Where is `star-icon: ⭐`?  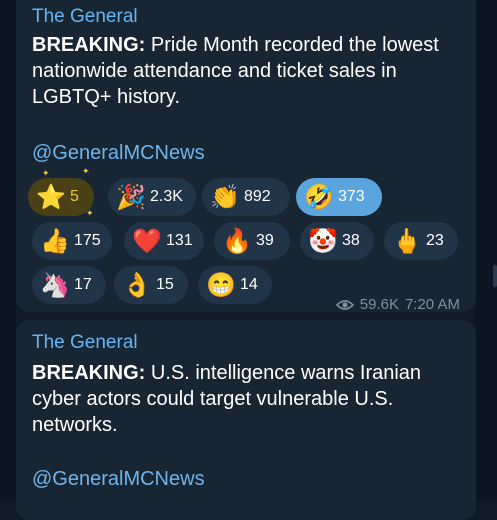 star-icon: ⭐ is located at coordinates (51, 197).